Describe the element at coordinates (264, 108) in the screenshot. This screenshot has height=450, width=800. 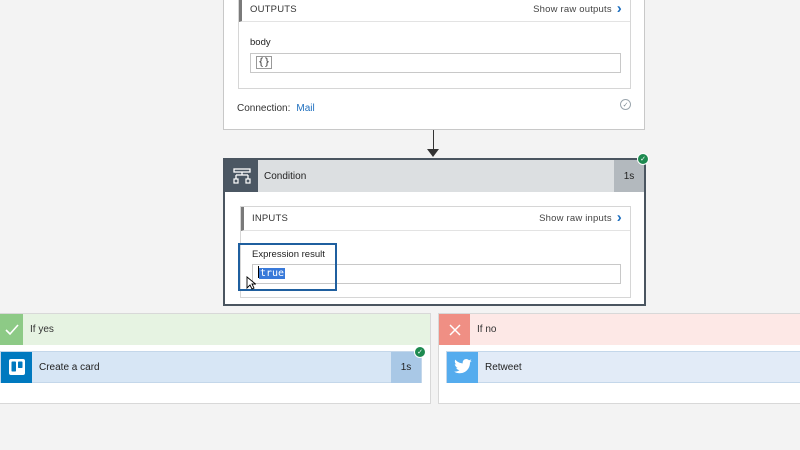
I see `connection-label: Connection:` at that location.